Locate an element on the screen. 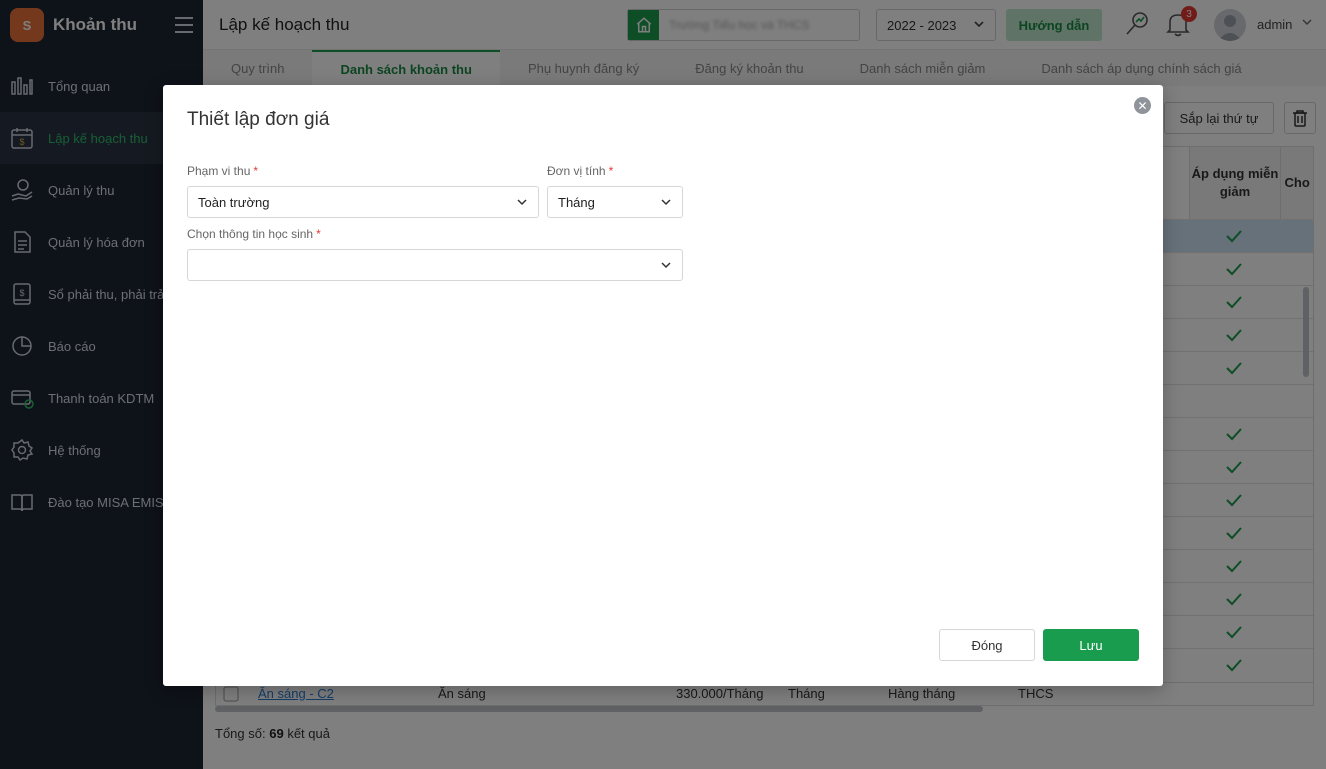 This screenshot has height=769, width=1326. unit-value: Tháng is located at coordinates (576, 202).